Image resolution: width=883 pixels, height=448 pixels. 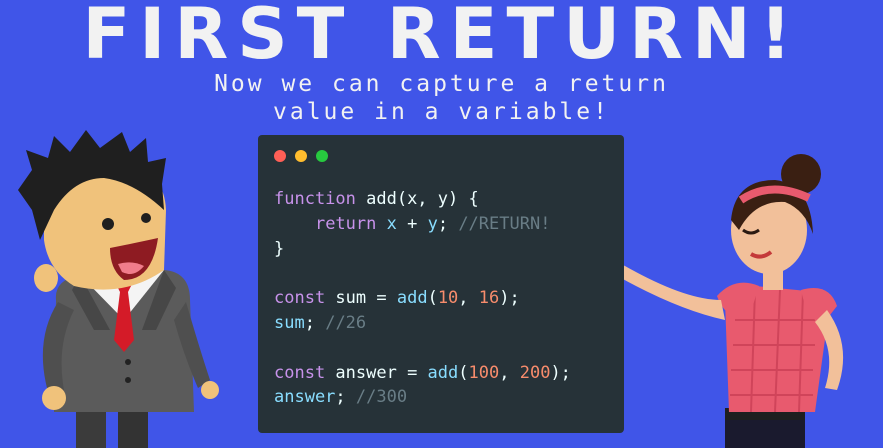 What do you see at coordinates (441, 84) in the screenshot?
I see `subtitle-line-1: Now we can capture a return` at bounding box center [441, 84].